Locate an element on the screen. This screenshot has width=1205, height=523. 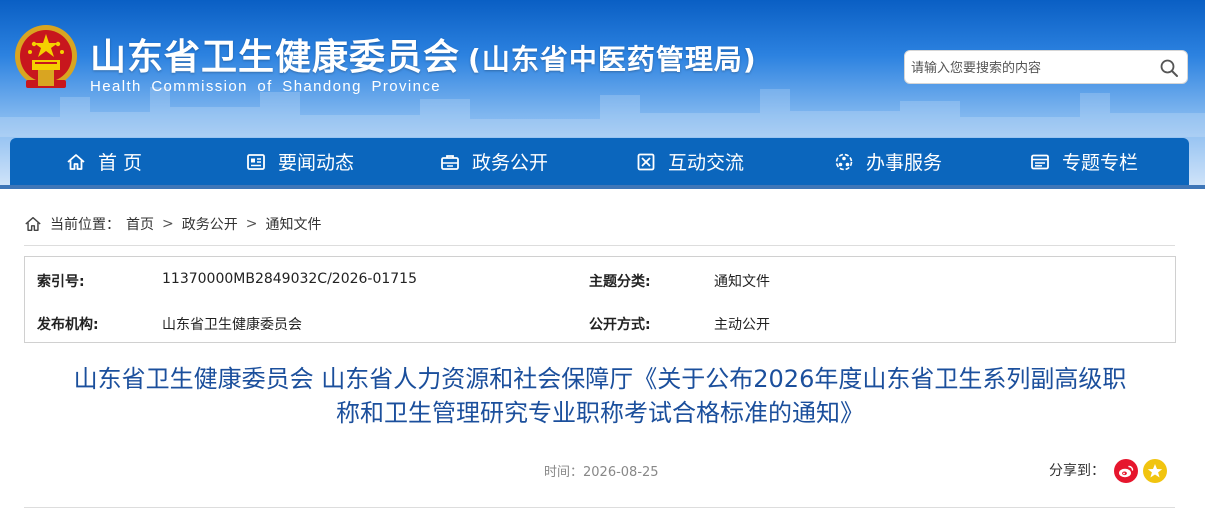
index-number-value: 11370000MB2849032C/2026-01715 is located at coordinates (290, 279).